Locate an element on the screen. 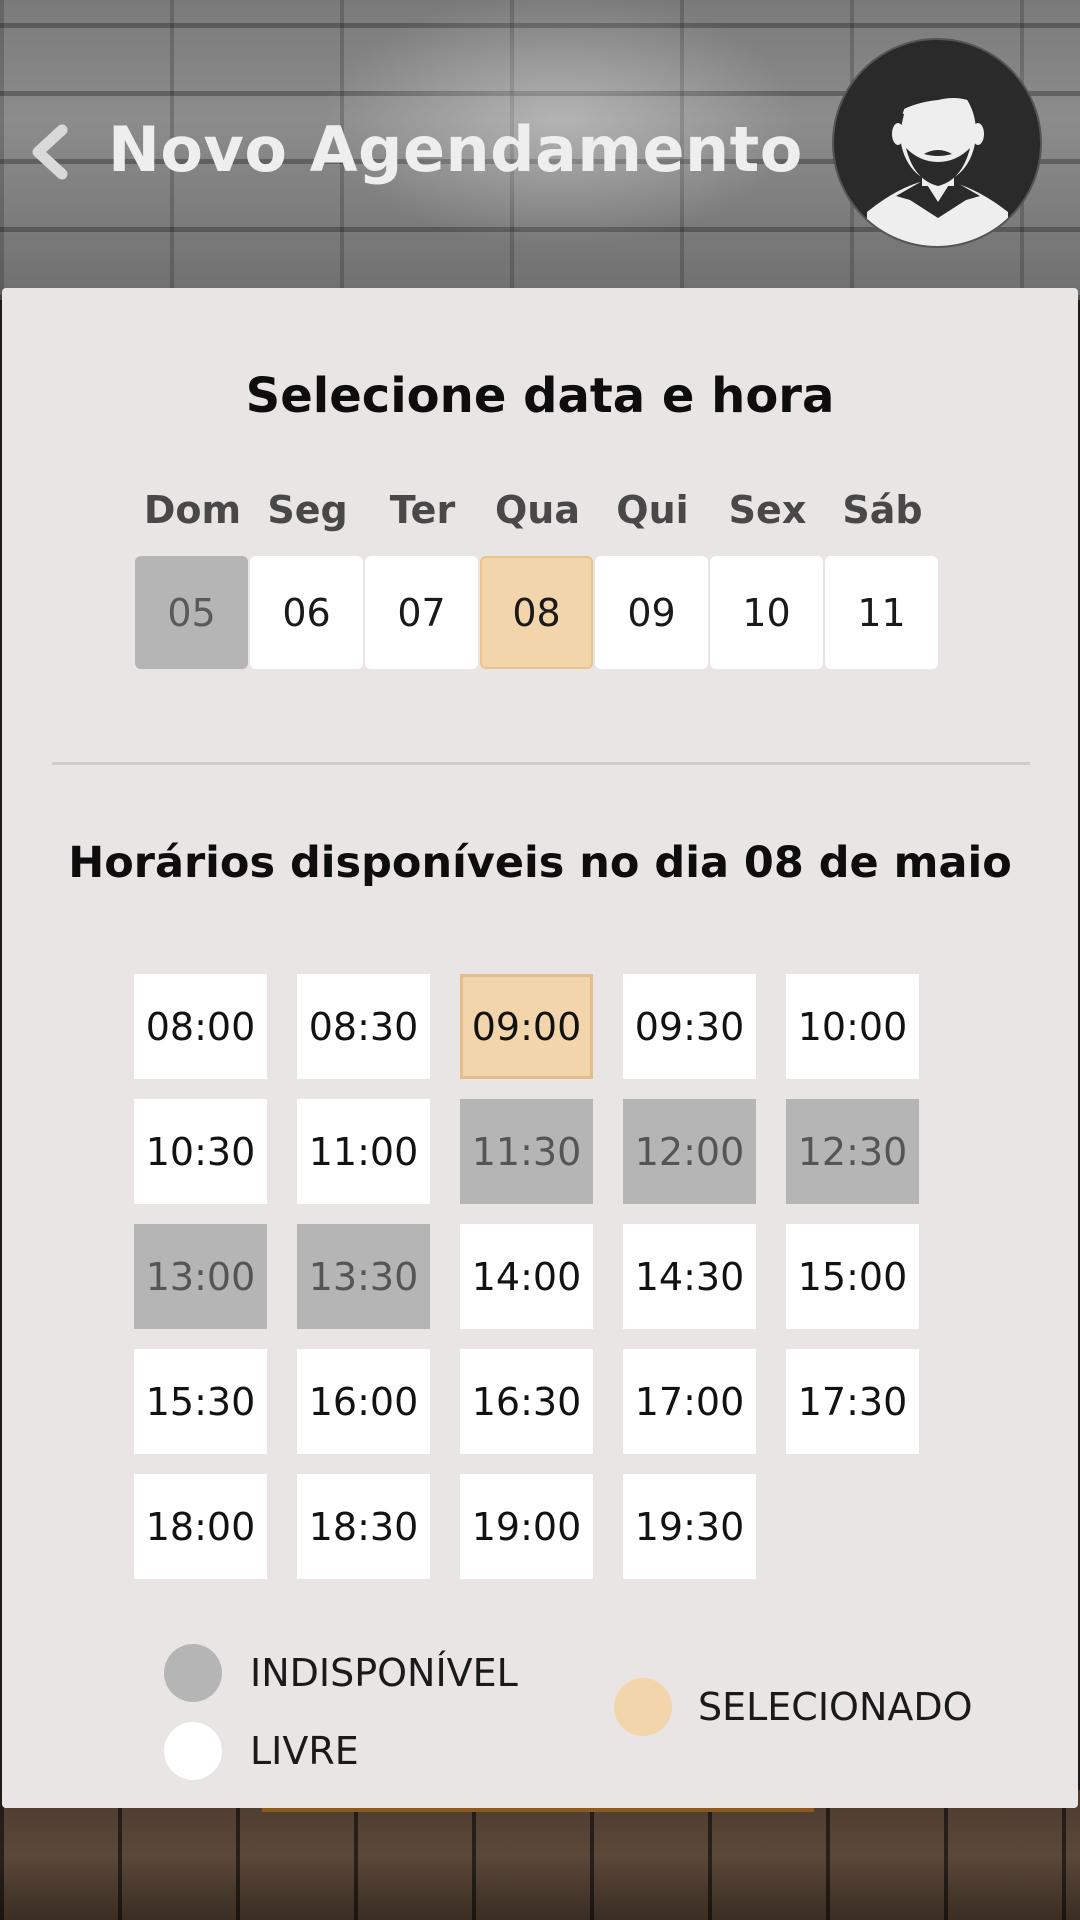 The image size is (1080, 1920). time-slot: 17:00 is located at coordinates (689, 1401).